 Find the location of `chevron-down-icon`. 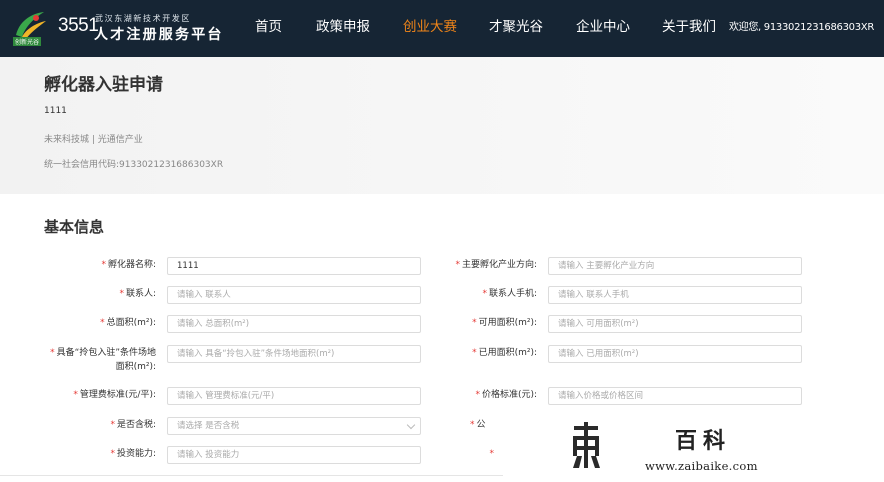

chevron-down-icon is located at coordinates (411, 425).